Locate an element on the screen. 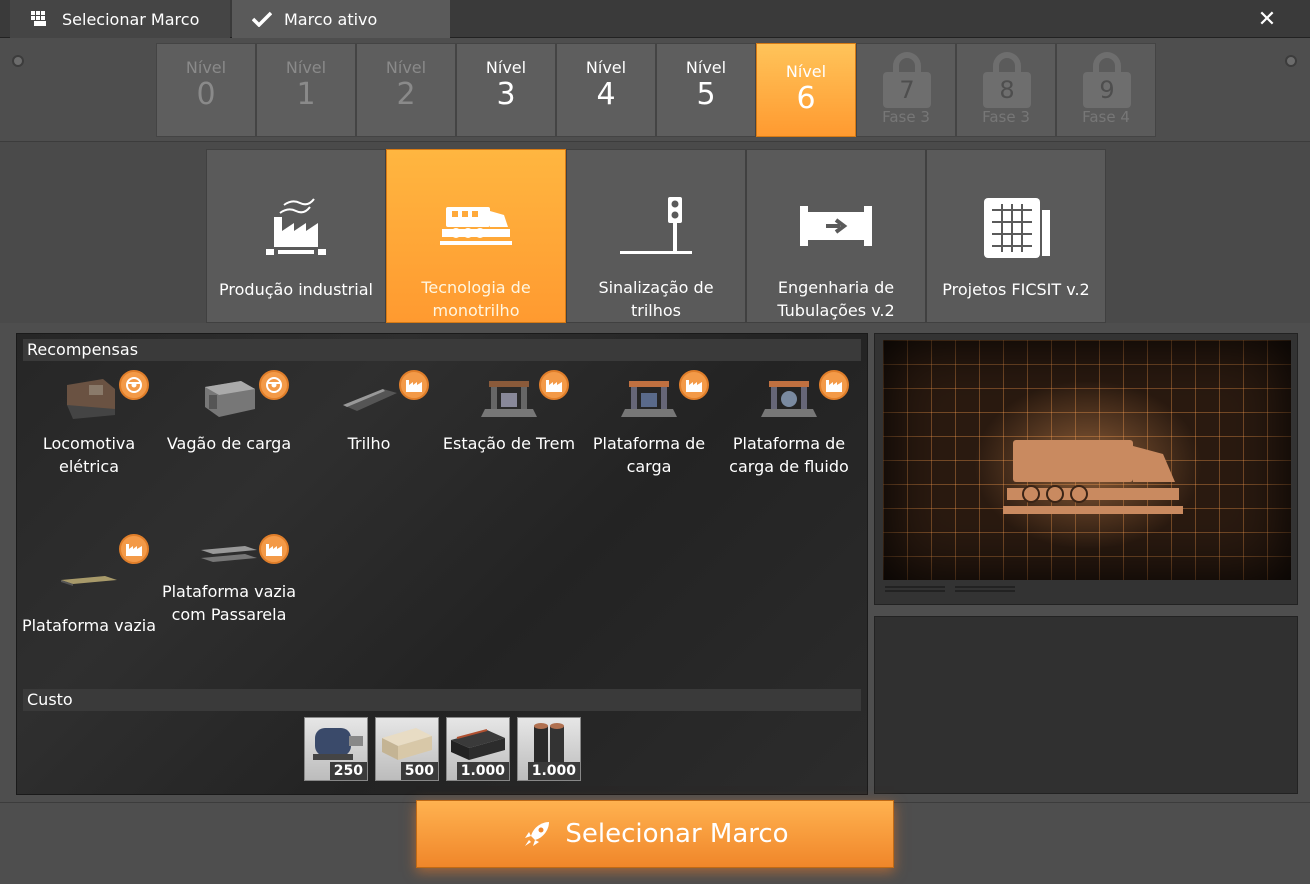 This screenshot has height=884, width=1310. reward-item: Trilho is located at coordinates (369, 412).